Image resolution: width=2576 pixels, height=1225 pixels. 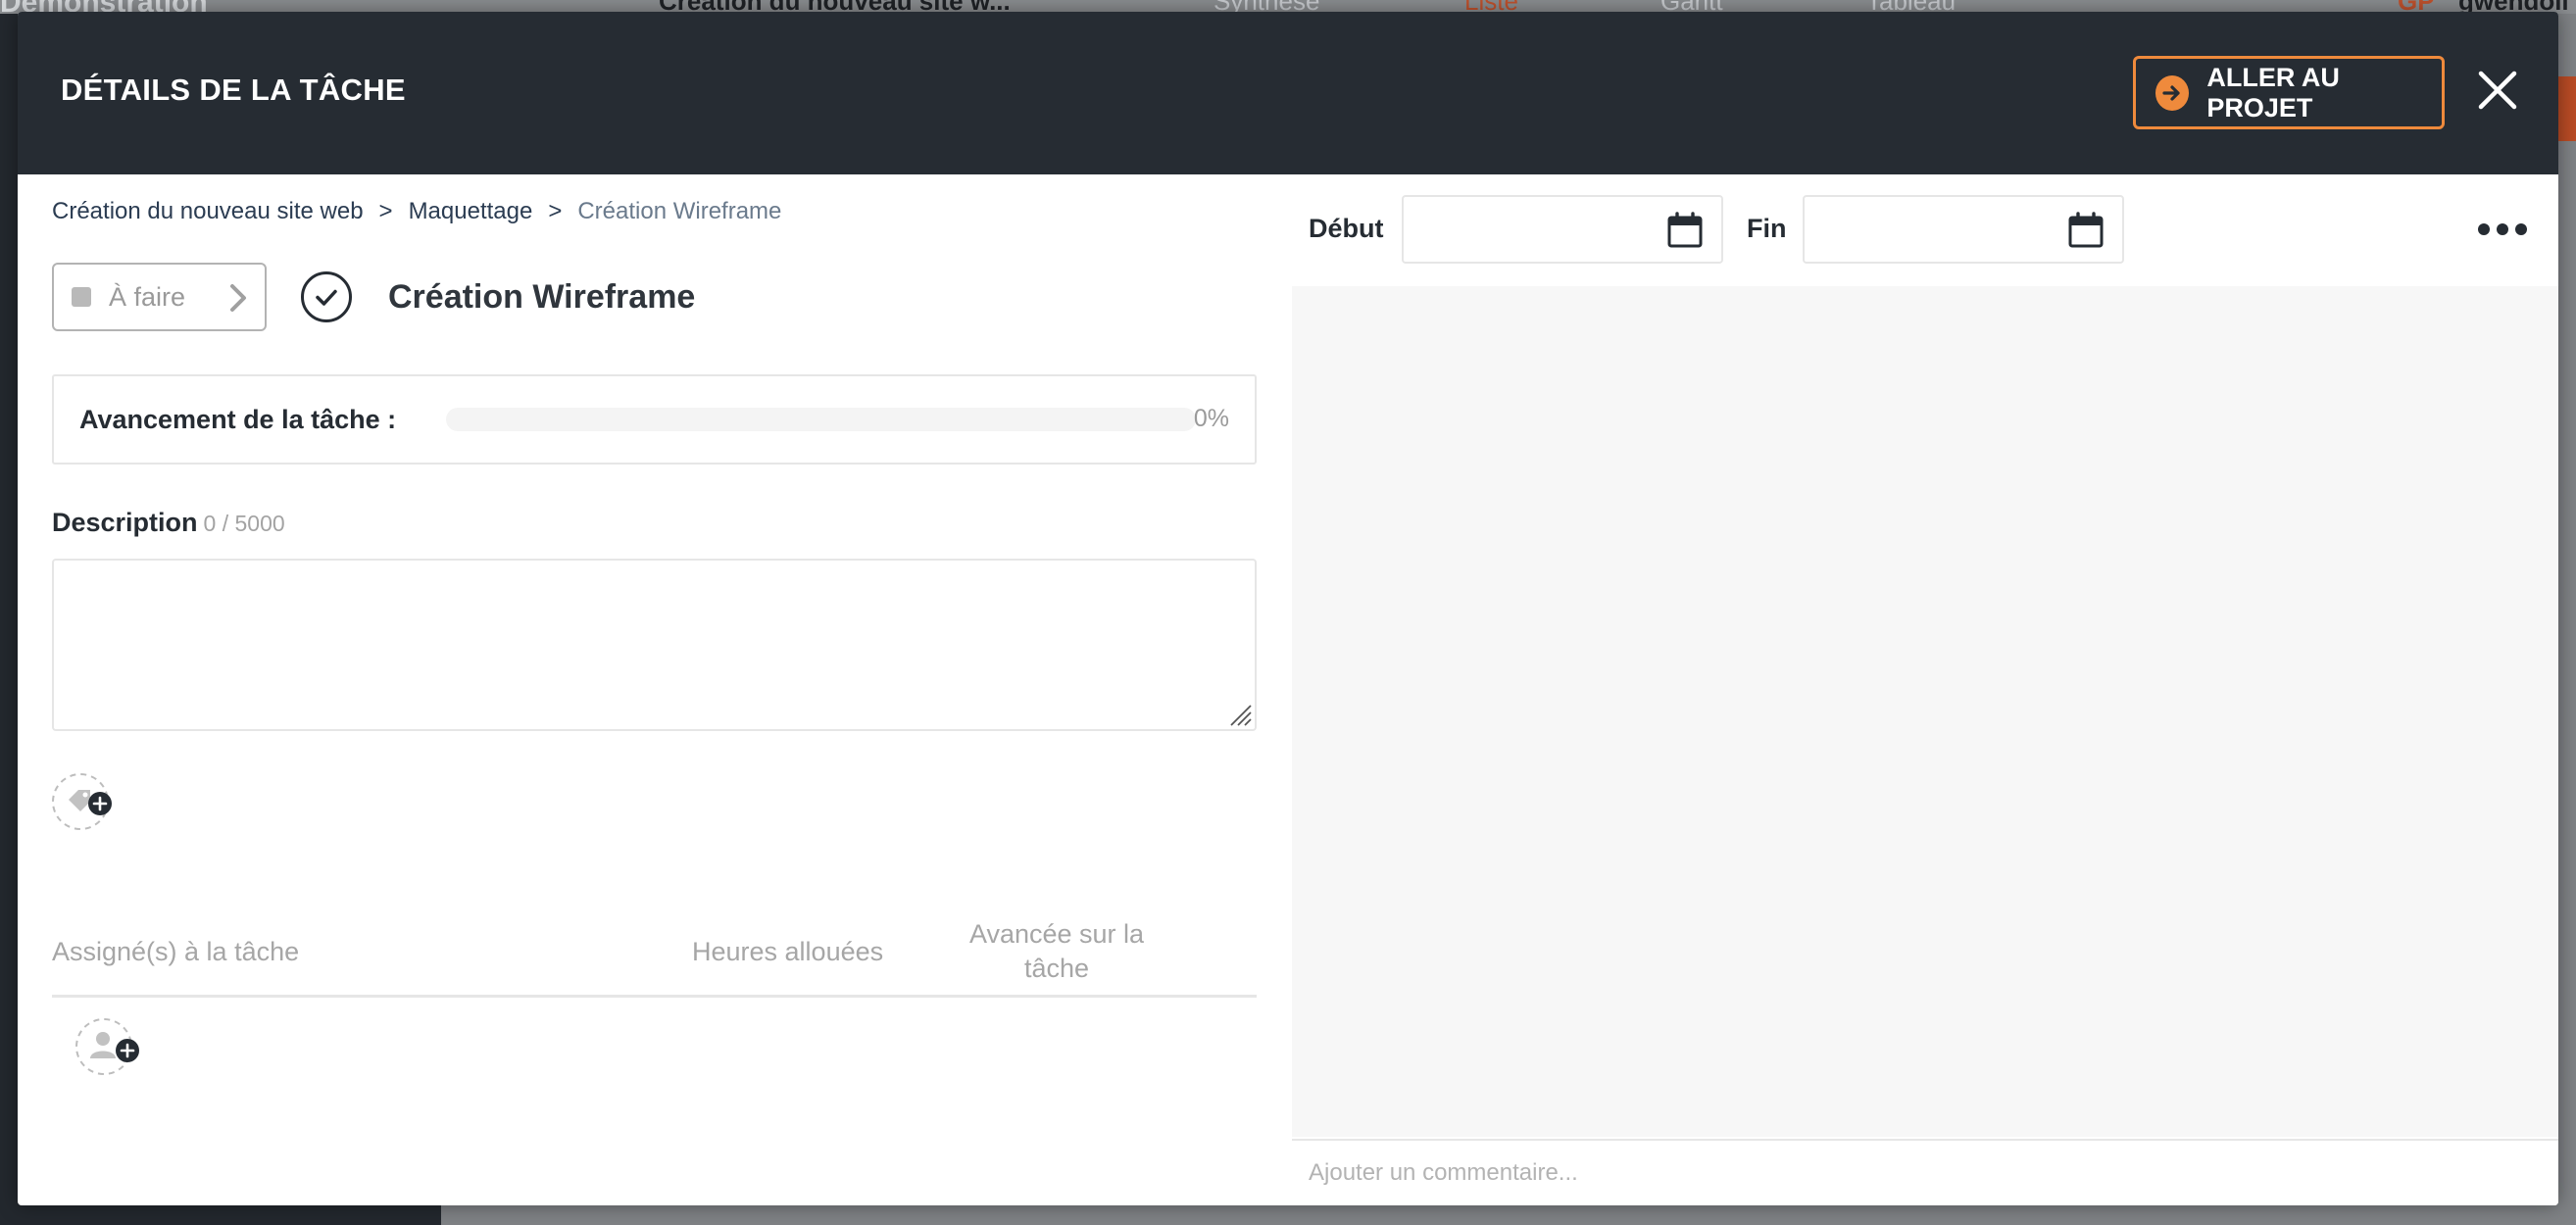 I want to click on task-progress-bar, so click(x=821, y=419).